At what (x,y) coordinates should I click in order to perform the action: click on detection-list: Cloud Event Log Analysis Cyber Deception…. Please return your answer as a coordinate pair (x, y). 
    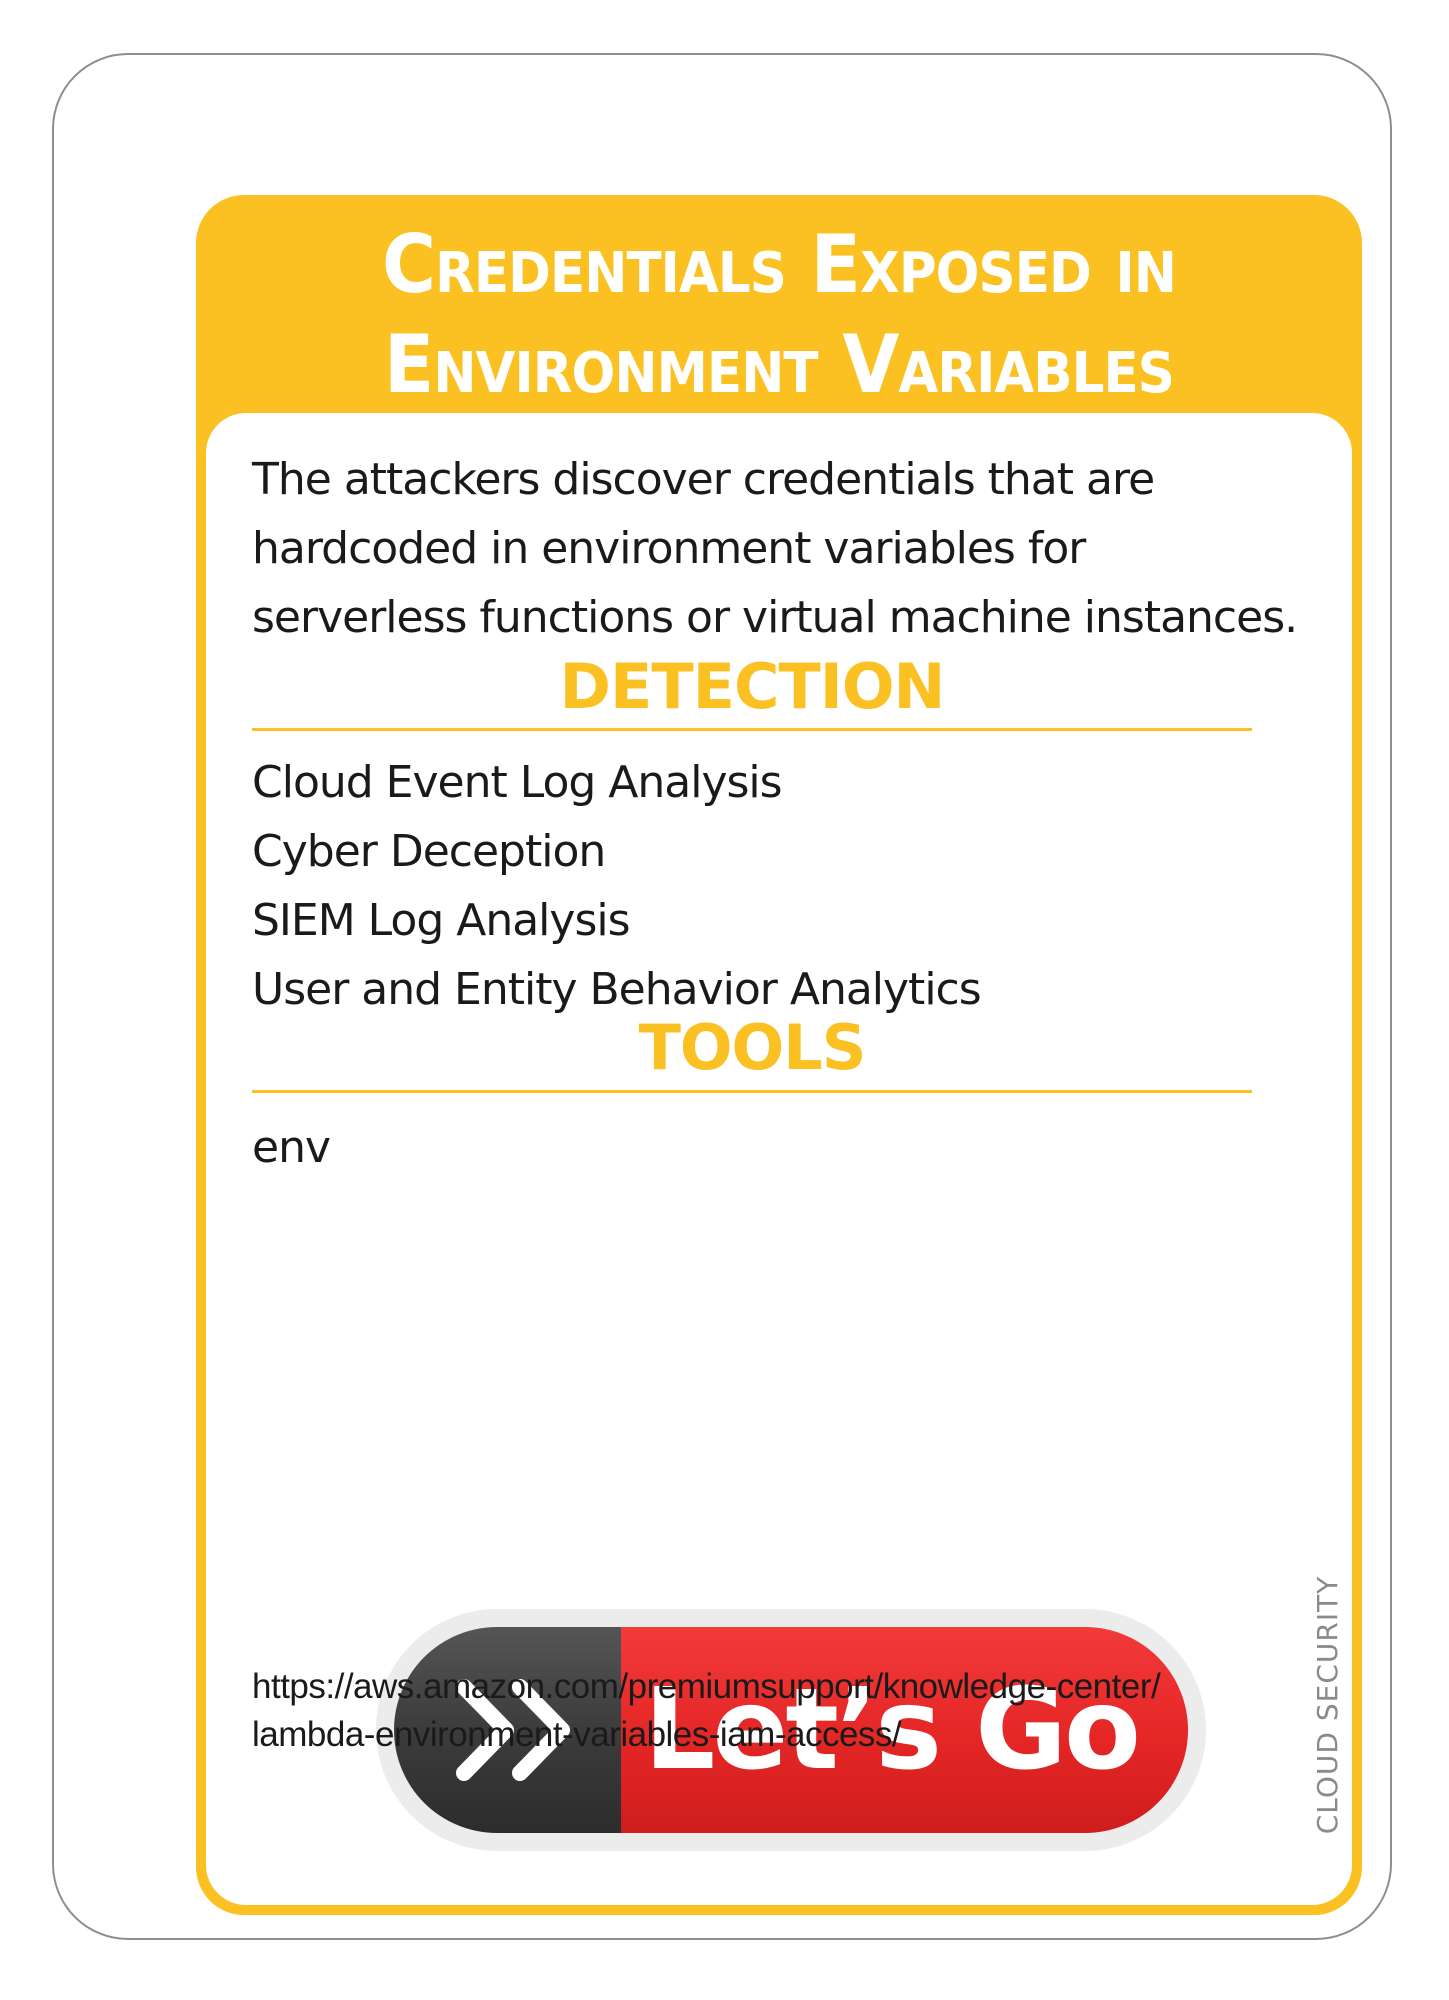
    Looking at the image, I should click on (617, 886).